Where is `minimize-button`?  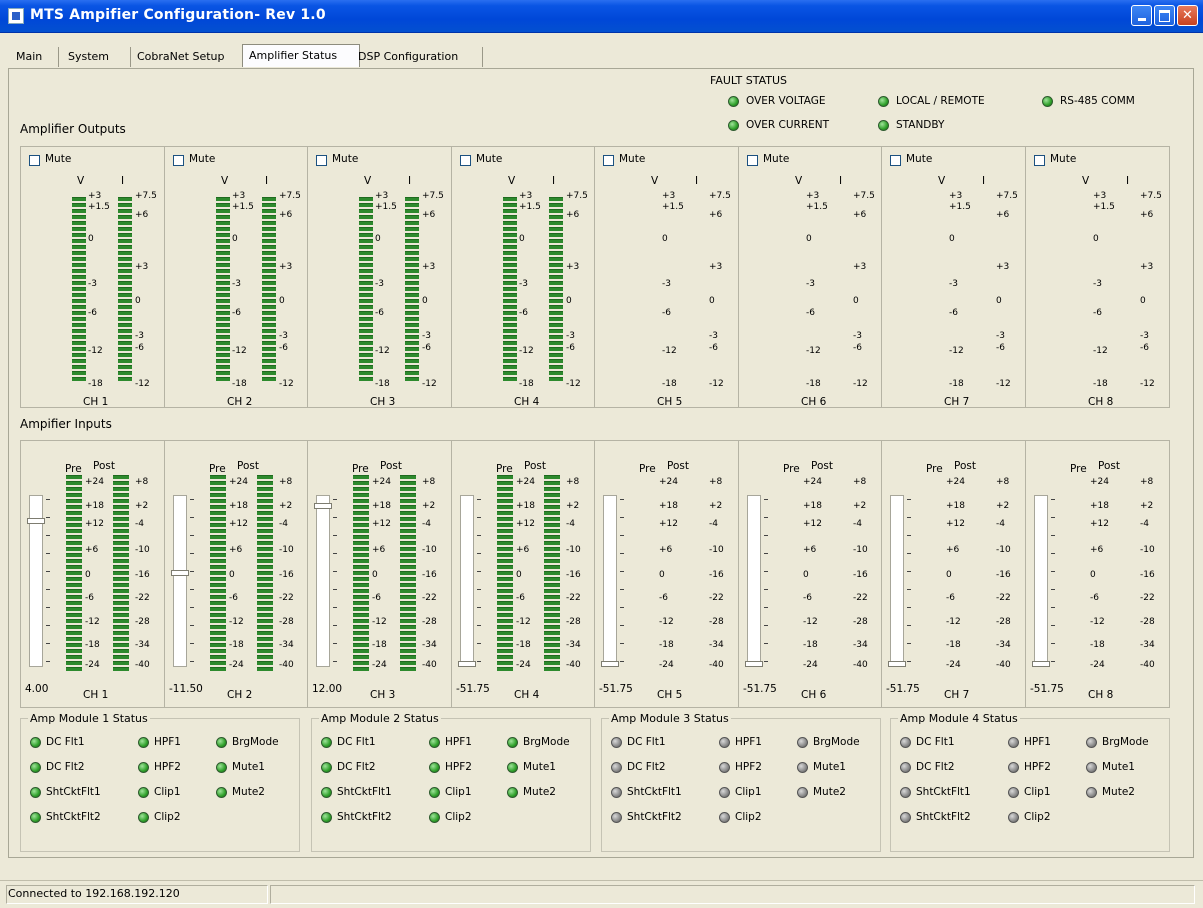 minimize-button is located at coordinates (1141, 15).